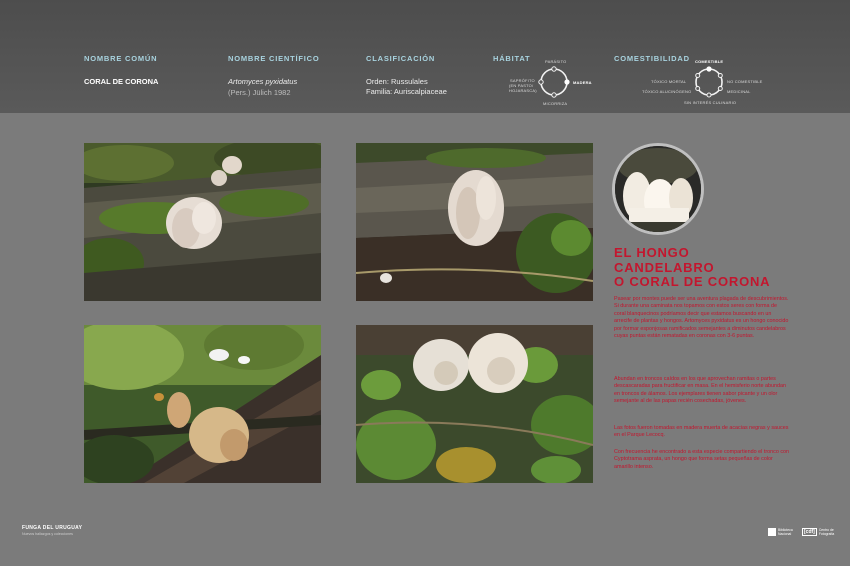 Image resolution: width=850 pixels, height=566 pixels. What do you see at coordinates (698, 88) in the screenshot?
I see `edibility-dot-left-bottom` at bounding box center [698, 88].